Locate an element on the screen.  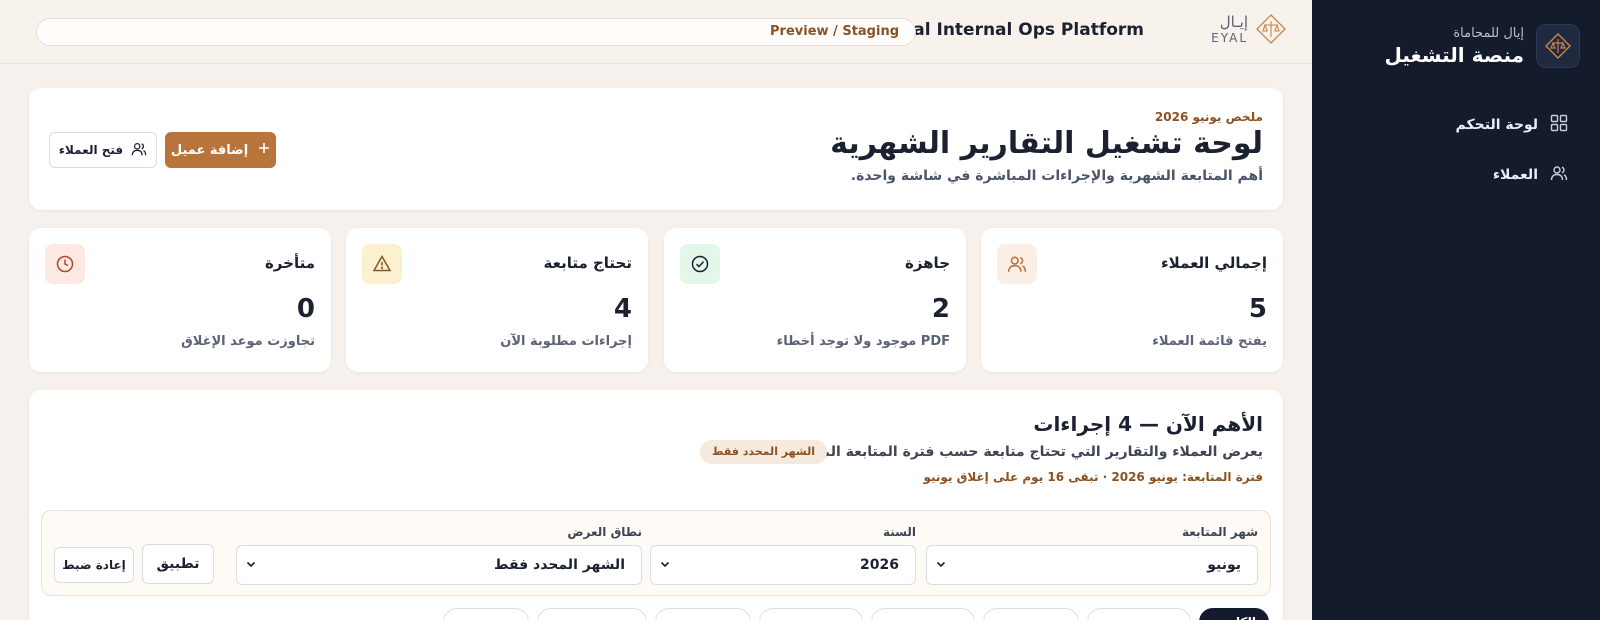
month-value: يونيو is located at coordinates (1224, 565).